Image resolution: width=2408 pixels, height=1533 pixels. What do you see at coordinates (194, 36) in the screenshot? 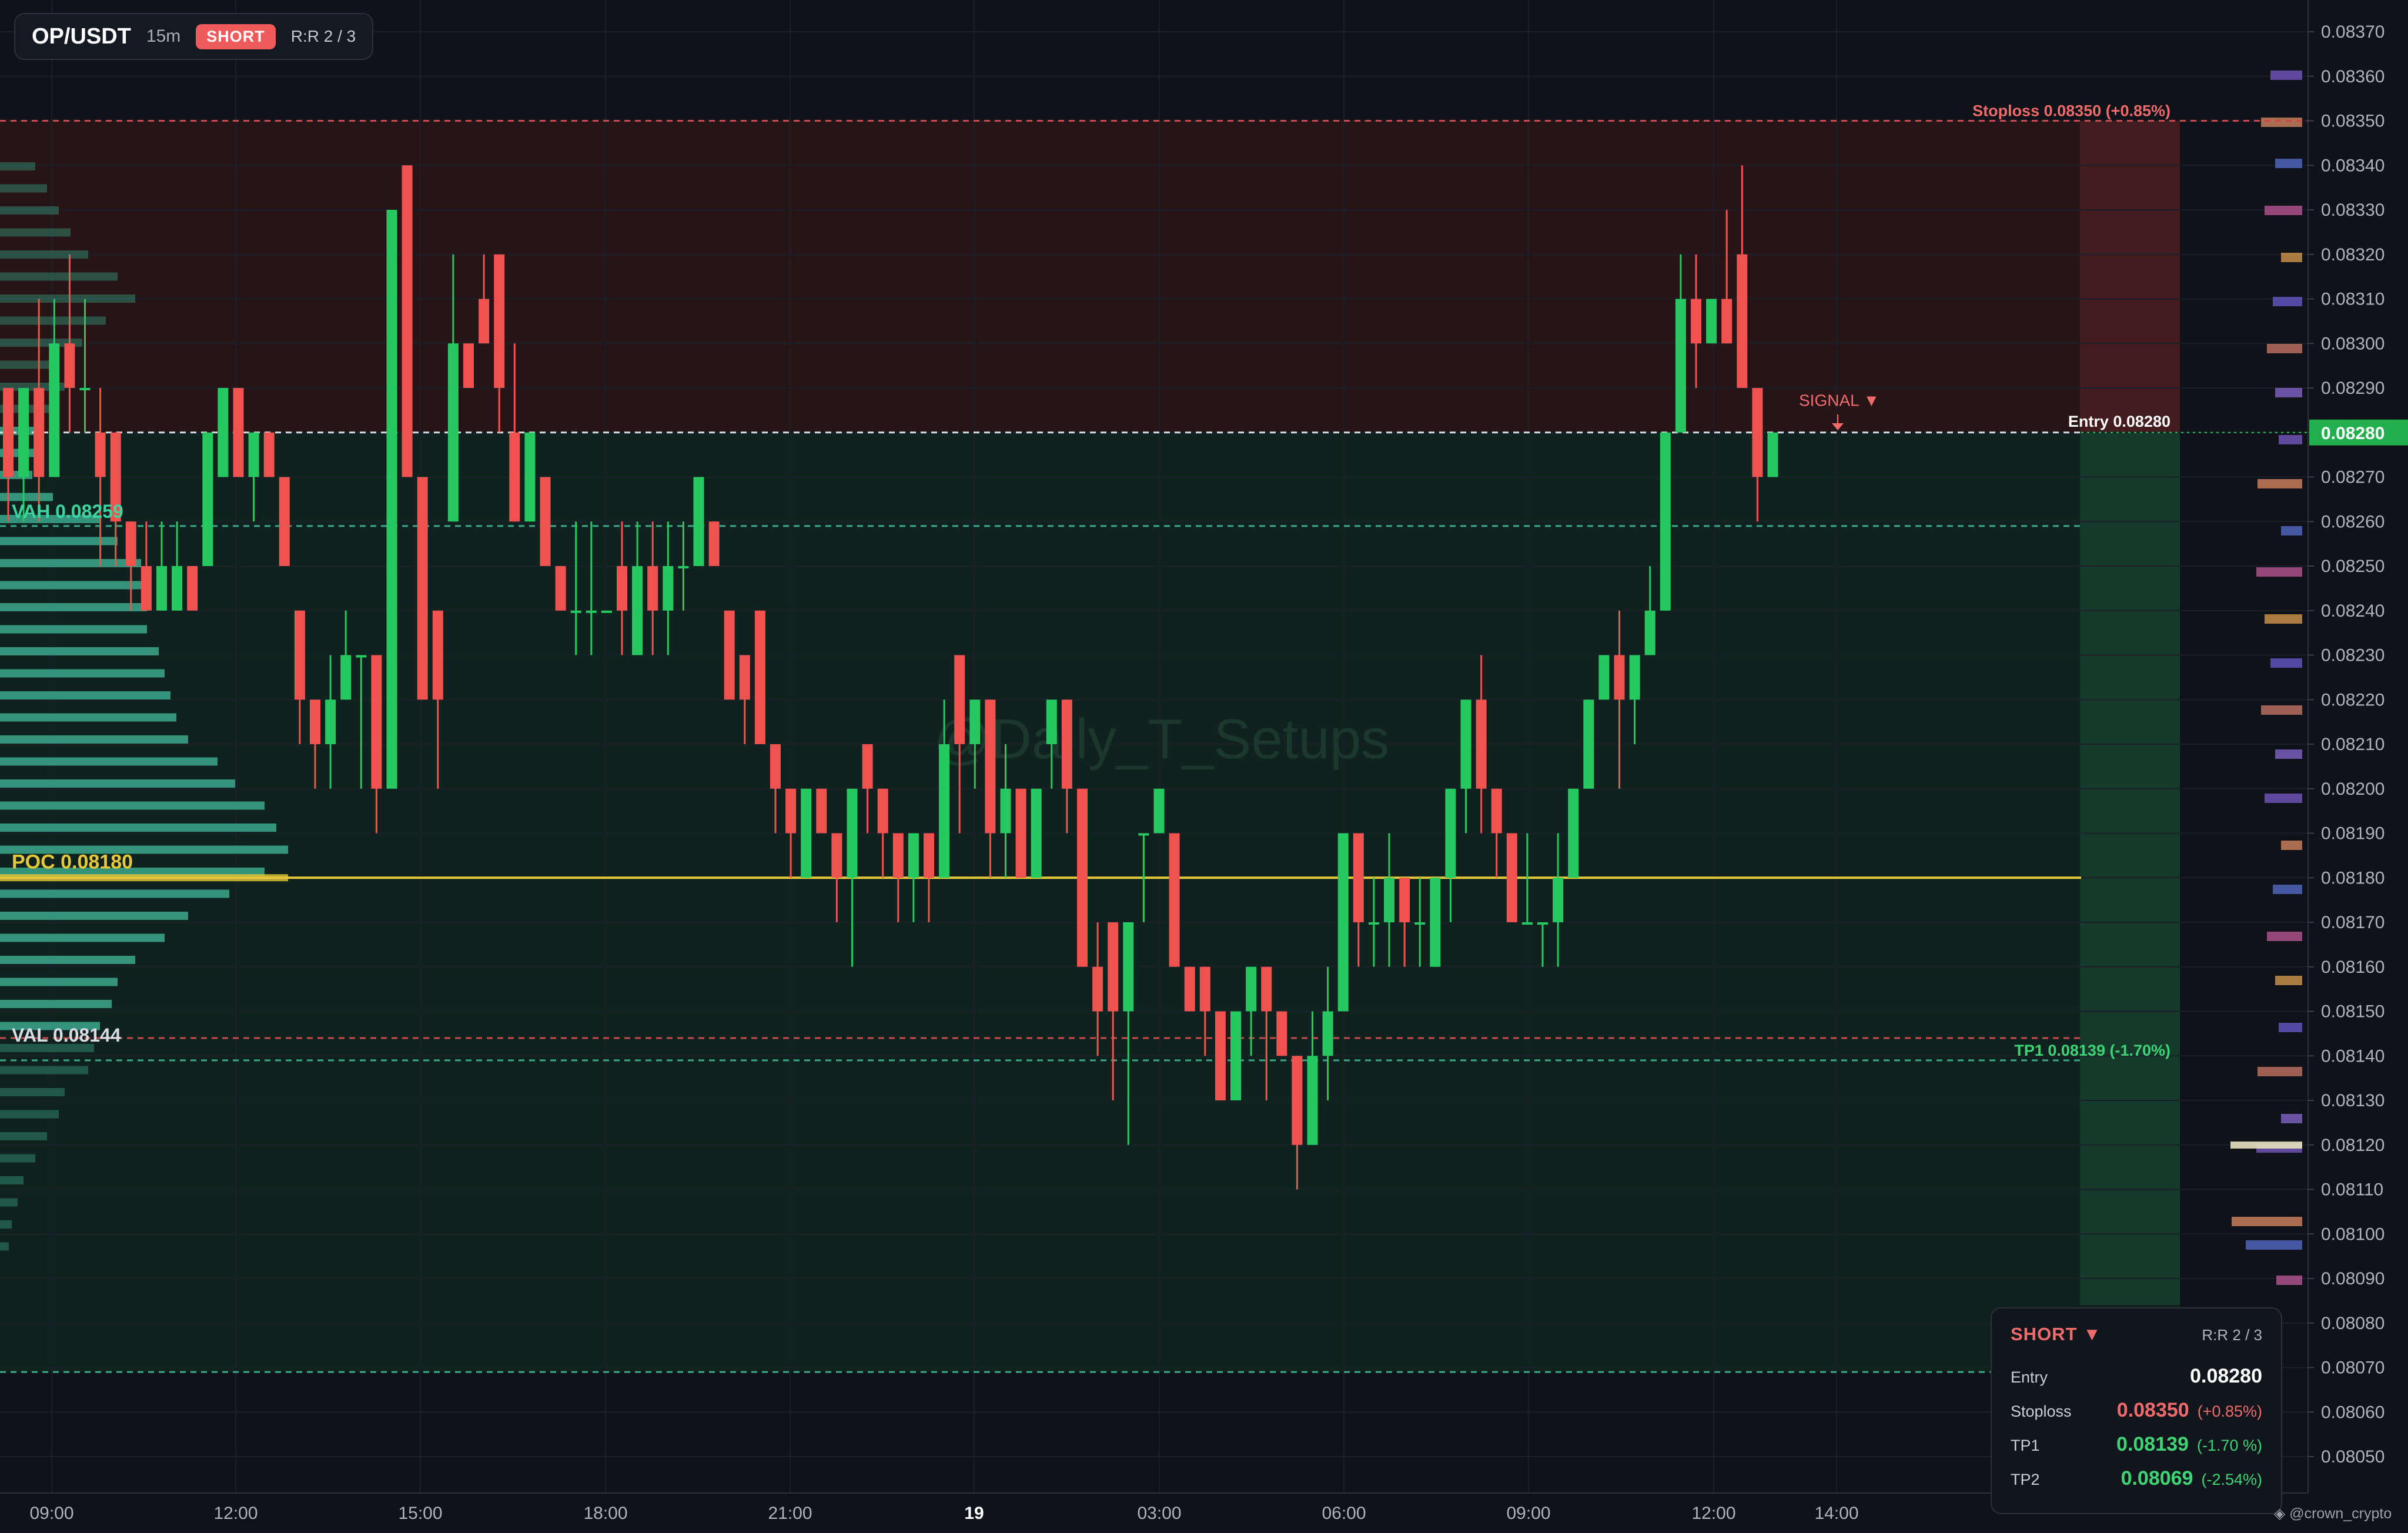
I see `symbol-header: OP/USDT 15m SHORT R:R 2 / 3` at bounding box center [194, 36].